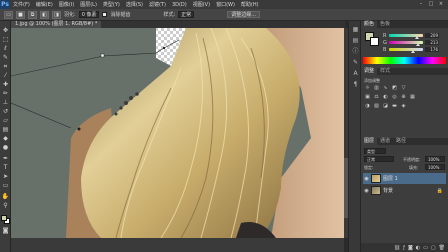 The width and height of the screenshot is (448, 252). I want to click on brightness-icon: ☼, so click(367, 88).